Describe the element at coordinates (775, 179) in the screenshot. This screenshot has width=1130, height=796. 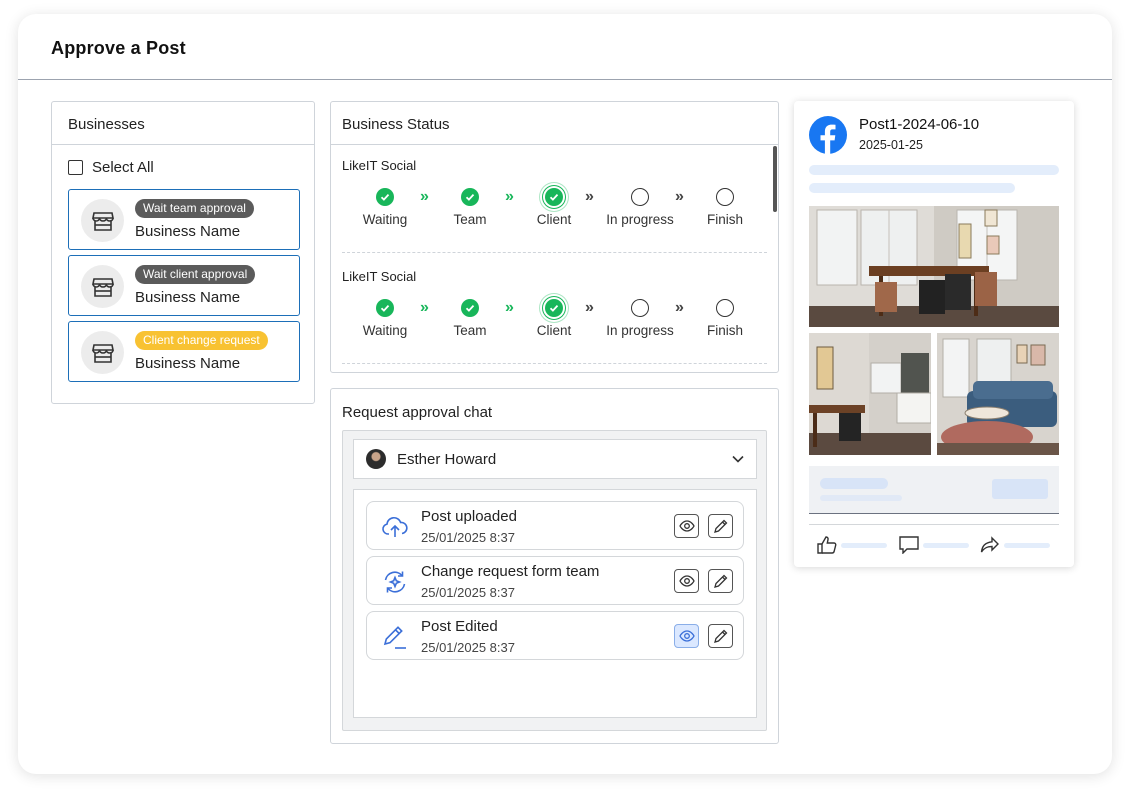
I see `status-scrollbar` at that location.